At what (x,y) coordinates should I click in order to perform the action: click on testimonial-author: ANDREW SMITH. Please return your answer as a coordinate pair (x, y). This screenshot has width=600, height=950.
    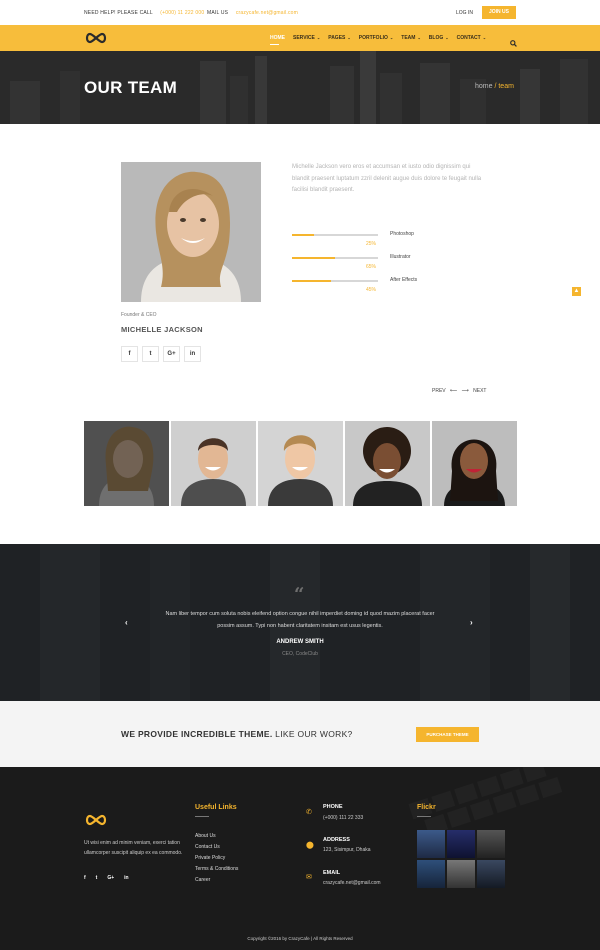
    Looking at the image, I should click on (300, 642).